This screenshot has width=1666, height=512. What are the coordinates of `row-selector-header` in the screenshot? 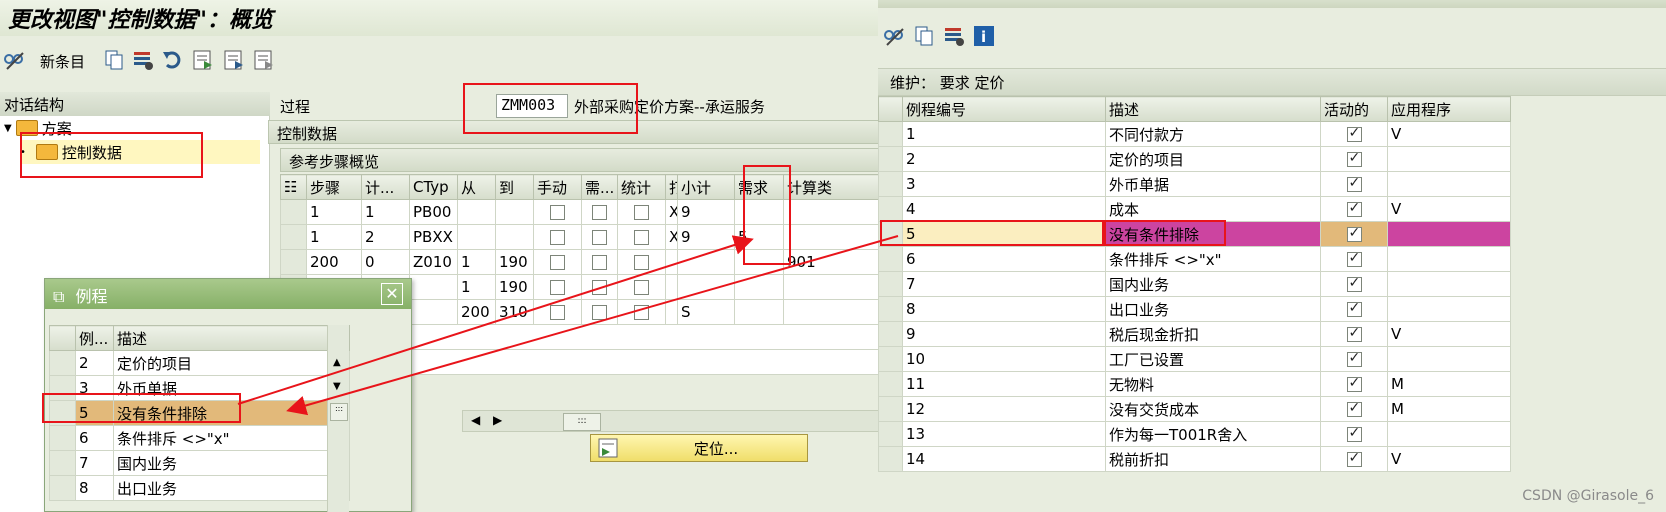 It's located at (890, 109).